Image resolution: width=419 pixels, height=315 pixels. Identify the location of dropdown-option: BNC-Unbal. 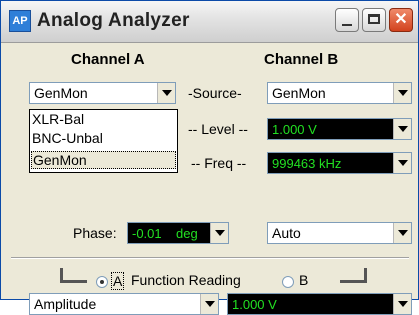
(67, 138).